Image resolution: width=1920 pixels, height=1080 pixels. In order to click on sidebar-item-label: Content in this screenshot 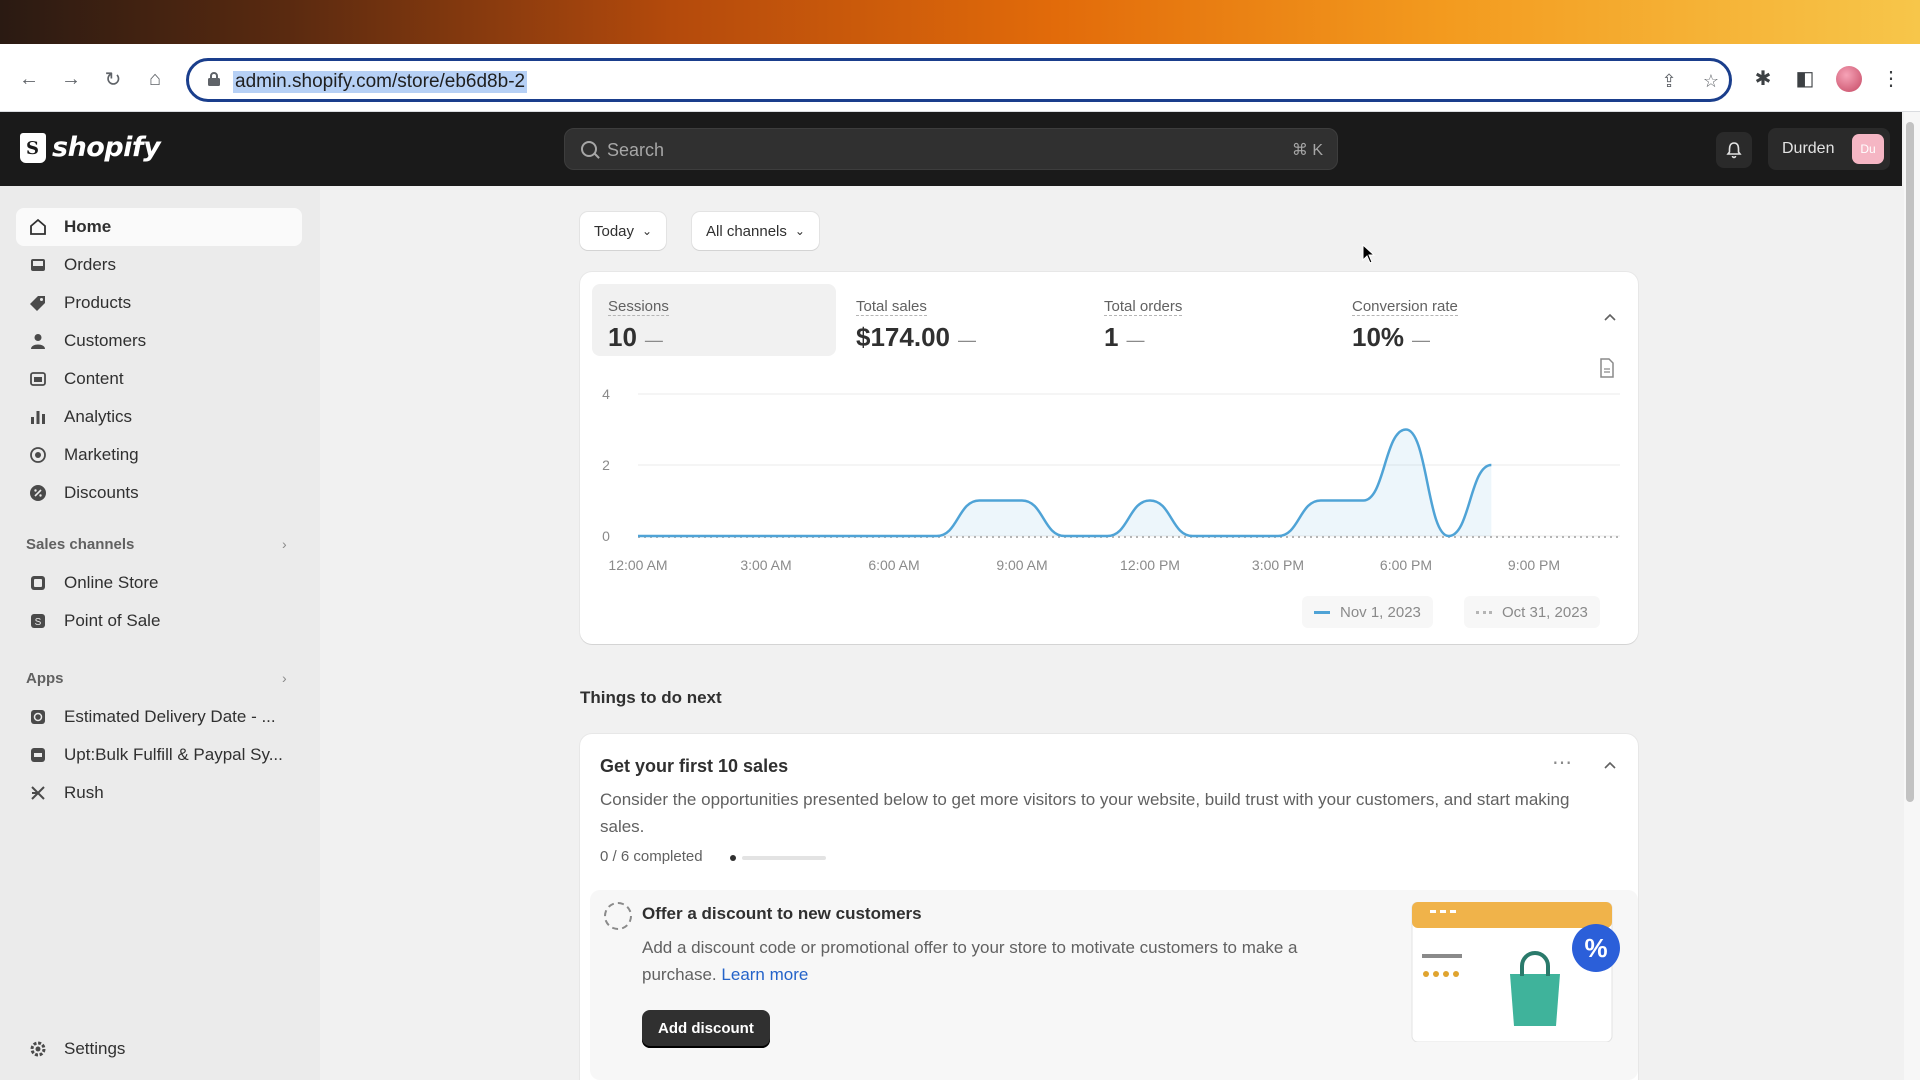, I will do `click(94, 378)`.